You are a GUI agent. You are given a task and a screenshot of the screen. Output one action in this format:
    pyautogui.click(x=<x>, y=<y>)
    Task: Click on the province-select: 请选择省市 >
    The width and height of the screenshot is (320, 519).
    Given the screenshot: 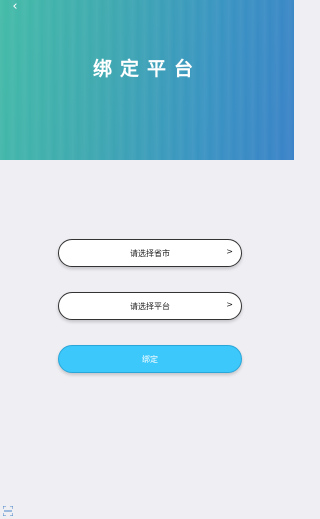 What is the action you would take?
    pyautogui.click(x=150, y=253)
    